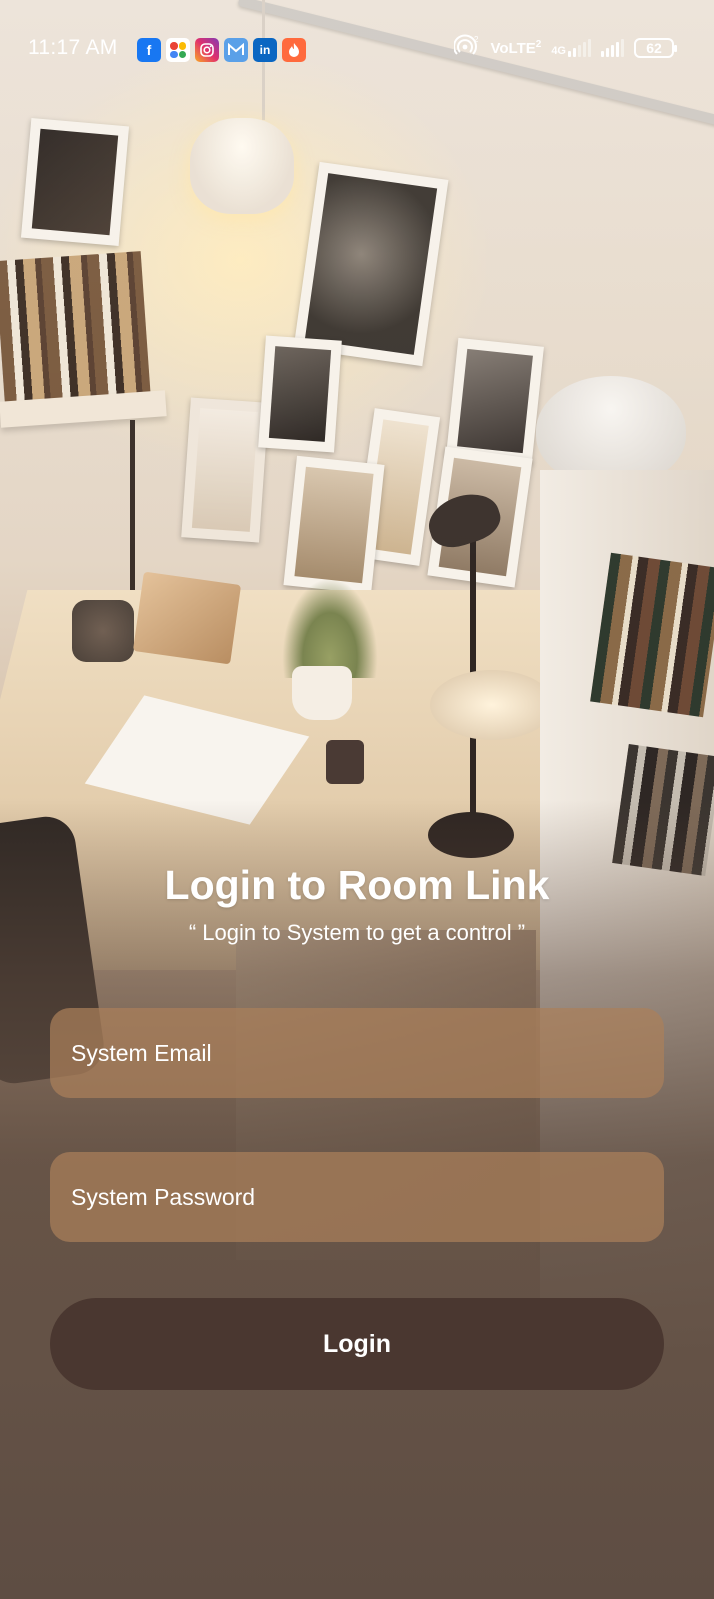  I want to click on instagram-icon, so click(207, 50).